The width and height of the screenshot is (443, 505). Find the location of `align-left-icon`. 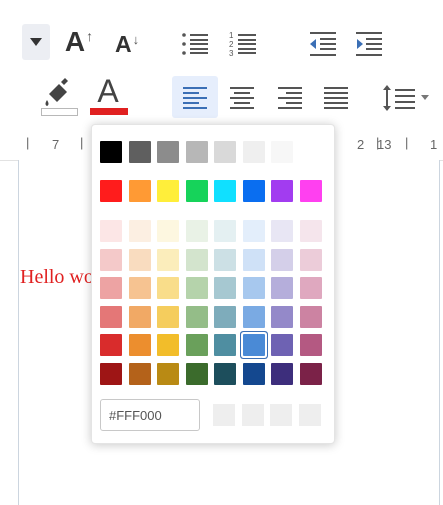

align-left-icon is located at coordinates (195, 98).